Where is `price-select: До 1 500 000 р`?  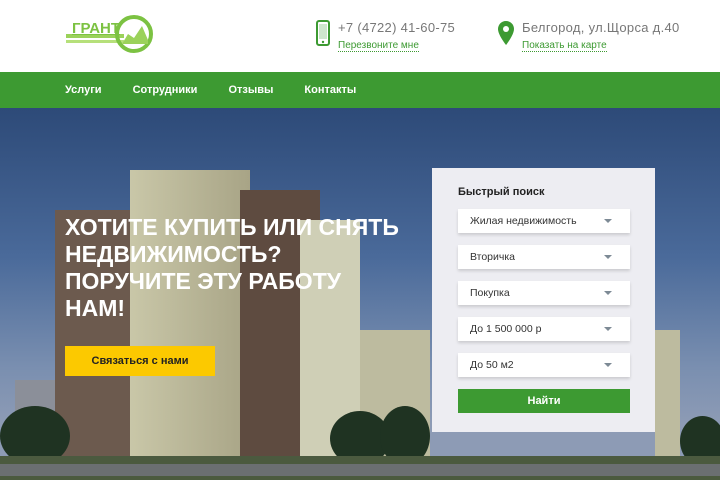 price-select: До 1 500 000 р is located at coordinates (544, 329).